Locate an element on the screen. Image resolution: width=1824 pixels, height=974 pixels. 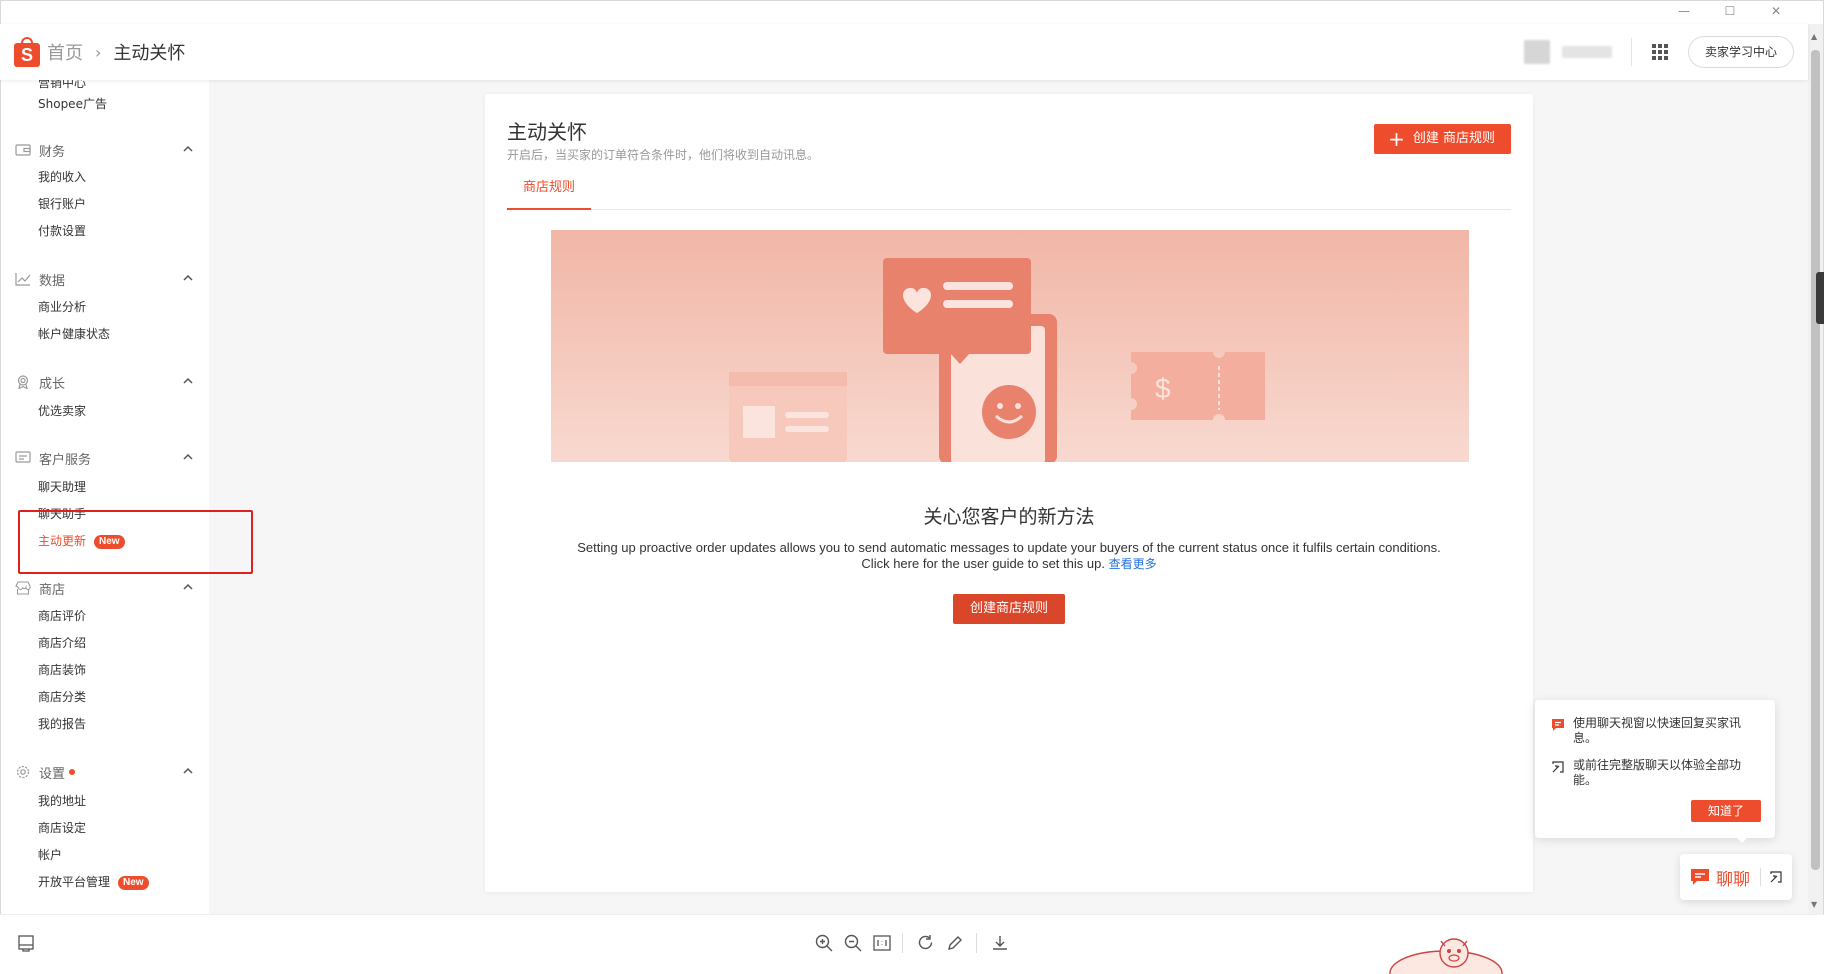
sidebar-item-shop-decoration: 商店装饰 is located at coordinates (62, 669).